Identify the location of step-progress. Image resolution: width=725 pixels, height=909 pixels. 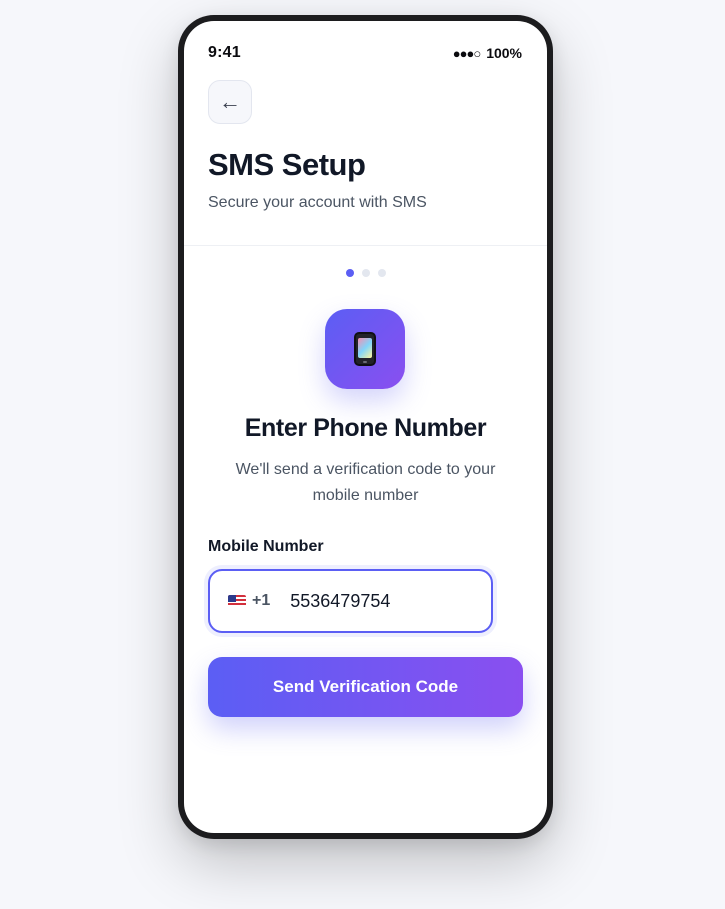
(365, 273).